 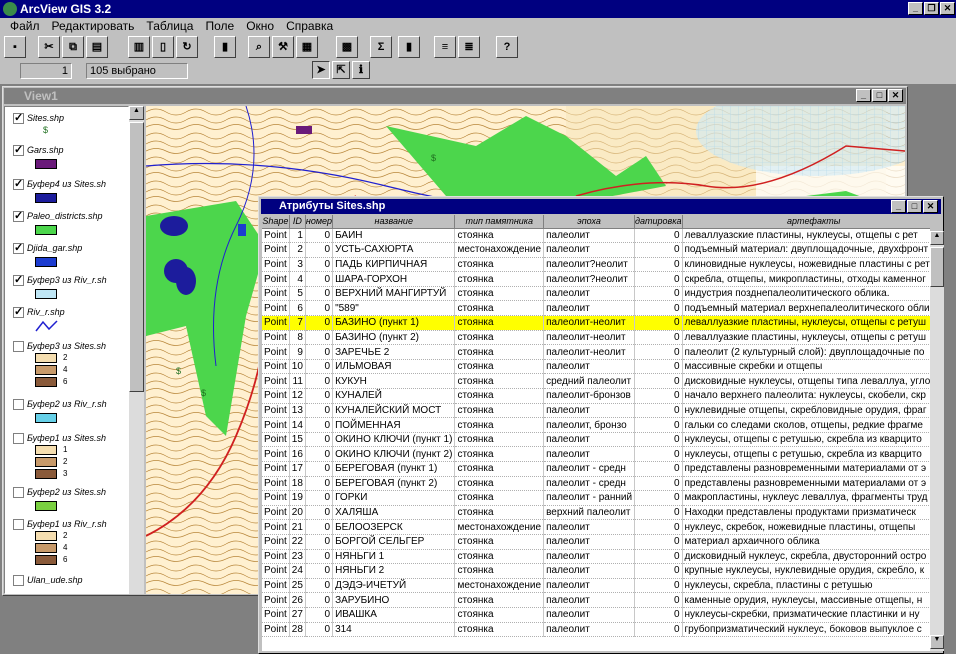 I want to click on sort-ascending-icon: ≡, so click(x=445, y=47).